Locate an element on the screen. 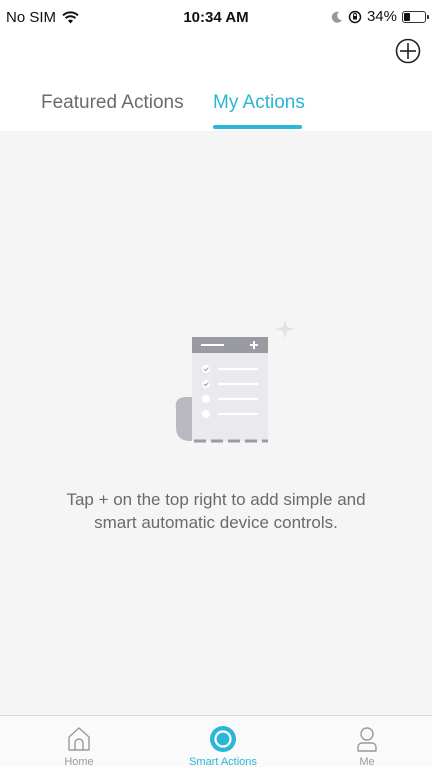 The image size is (432, 768). tab-bar-home: Home is located at coordinates (79, 742).